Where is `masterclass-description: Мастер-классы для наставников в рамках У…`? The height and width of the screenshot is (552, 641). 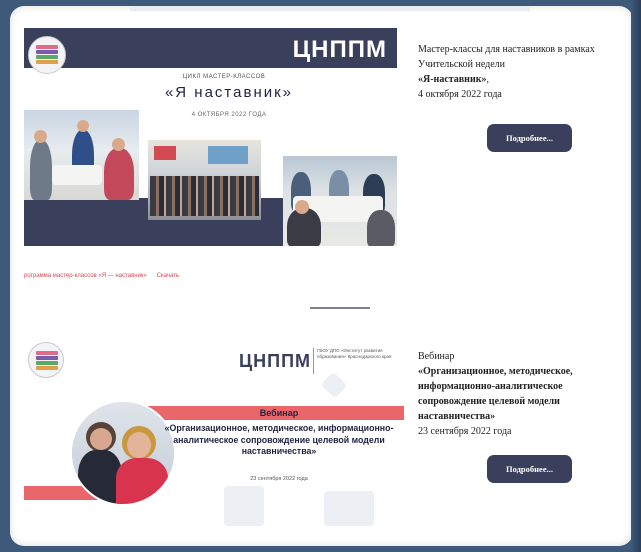
masterclass-description: Мастер-классы для наставников в рамках У… is located at coordinates (506, 72).